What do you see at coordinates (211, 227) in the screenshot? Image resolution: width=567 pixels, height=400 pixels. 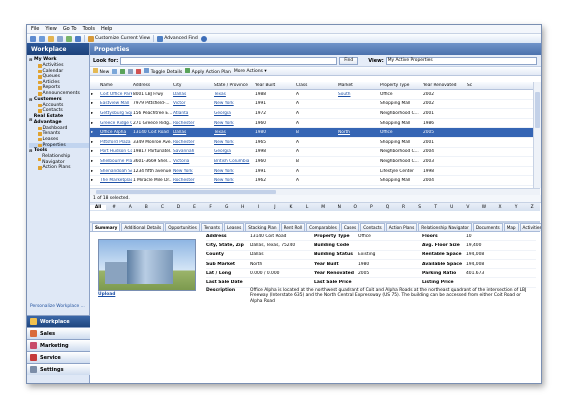 I see `detail-tab: Tenants` at bounding box center [211, 227].